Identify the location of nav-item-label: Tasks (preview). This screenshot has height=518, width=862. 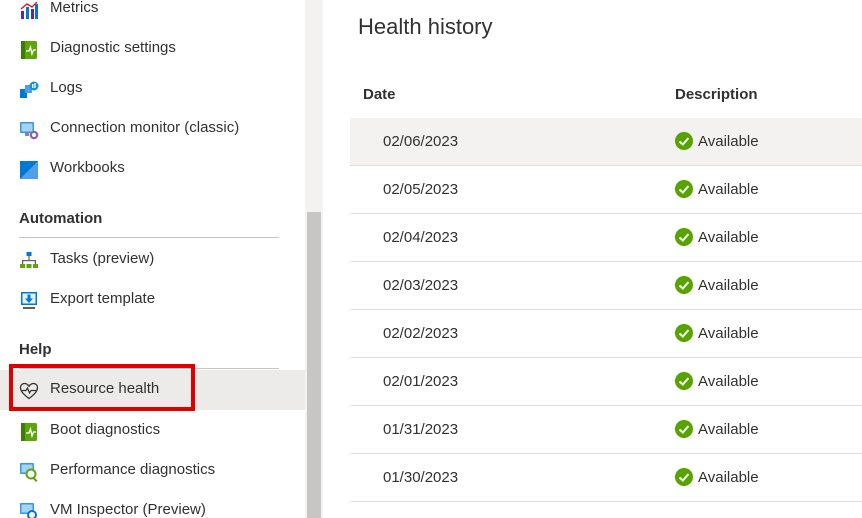
(102, 258).